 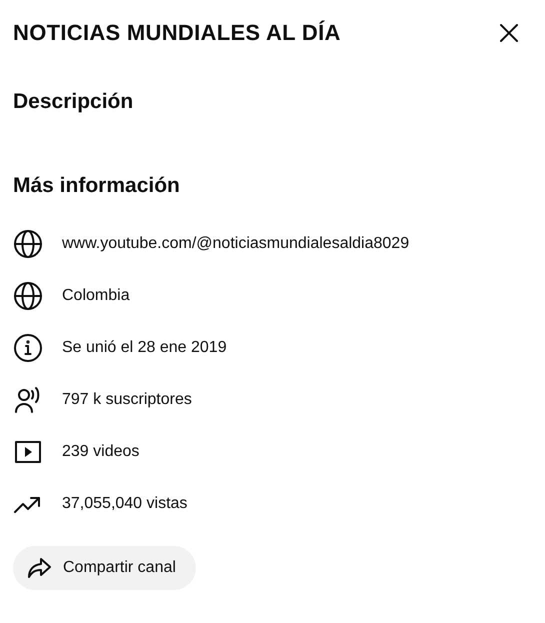 I want to click on share-button: Compartir canal, so click(x=104, y=568).